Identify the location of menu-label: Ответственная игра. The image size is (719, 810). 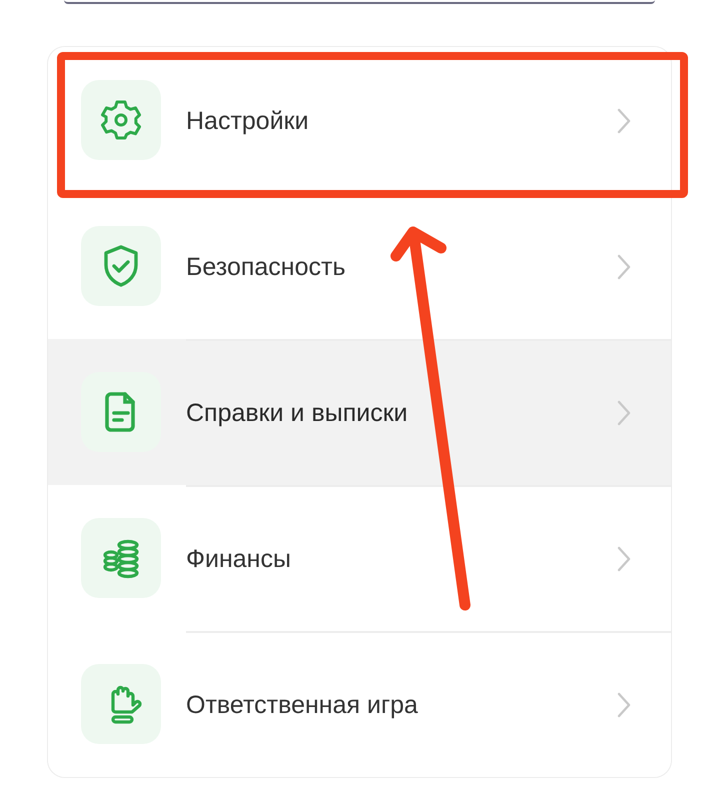
(302, 705).